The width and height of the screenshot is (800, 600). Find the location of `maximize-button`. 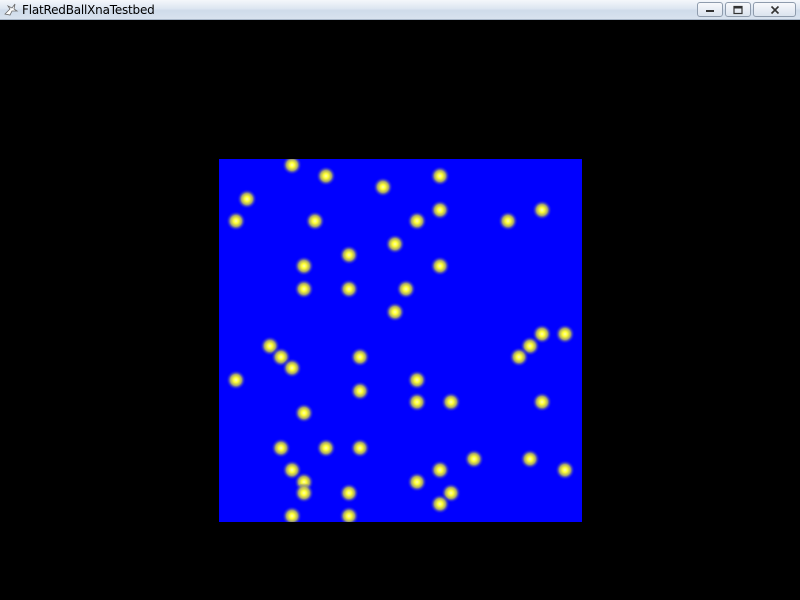

maximize-button is located at coordinates (738, 9).